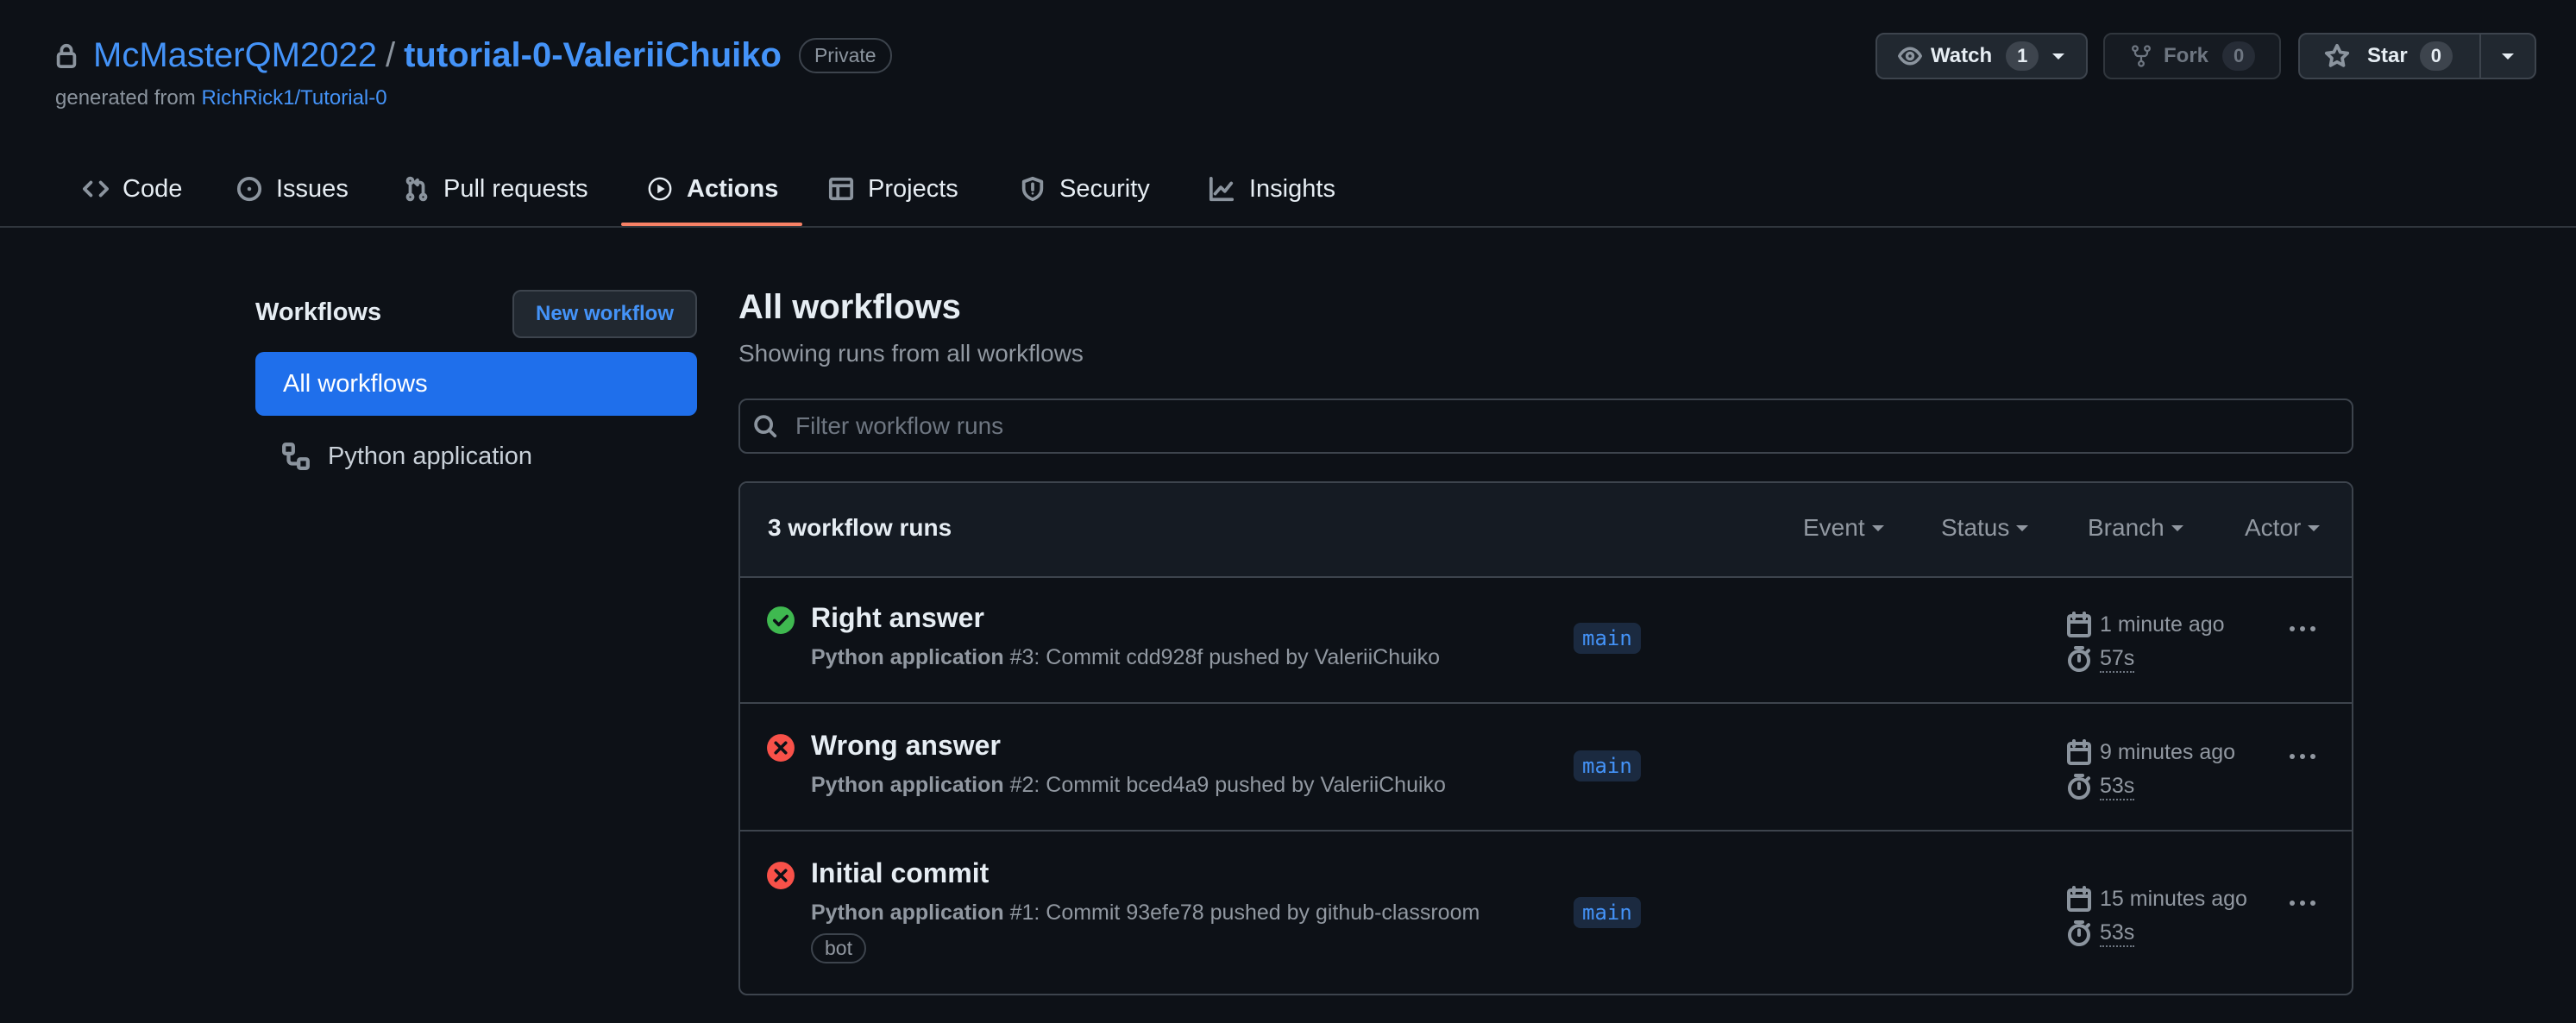 This screenshot has height=1023, width=2576. I want to click on filter-input, so click(1573, 426).